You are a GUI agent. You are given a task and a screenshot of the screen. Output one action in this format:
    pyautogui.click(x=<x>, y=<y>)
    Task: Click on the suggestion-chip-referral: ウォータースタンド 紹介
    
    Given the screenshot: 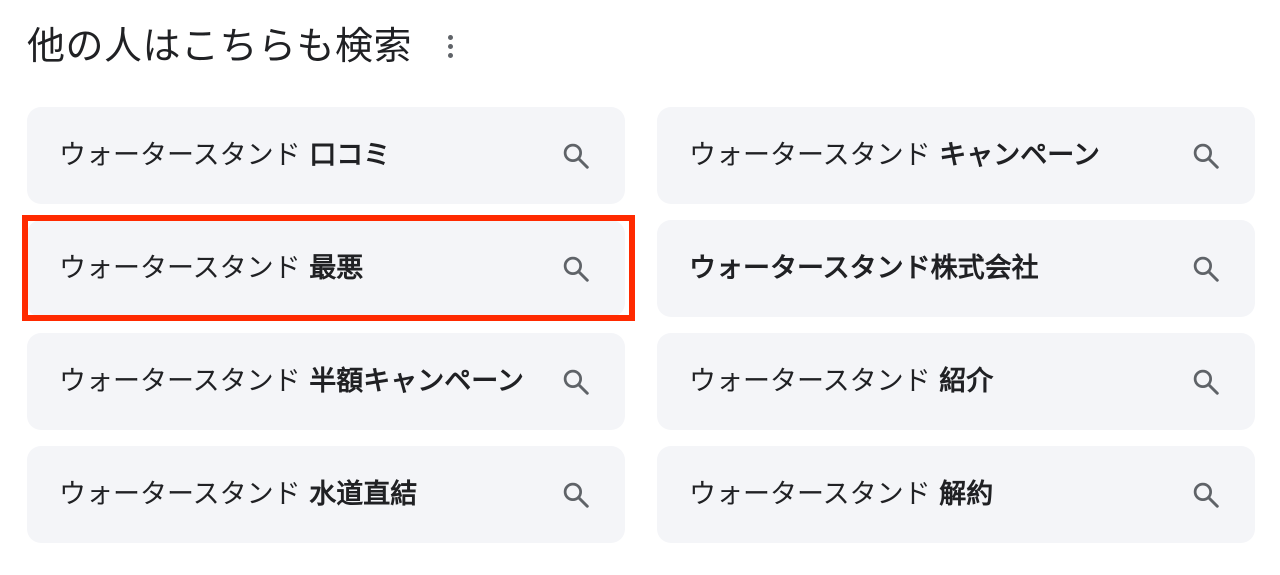 What is the action you would take?
    pyautogui.click(x=956, y=381)
    